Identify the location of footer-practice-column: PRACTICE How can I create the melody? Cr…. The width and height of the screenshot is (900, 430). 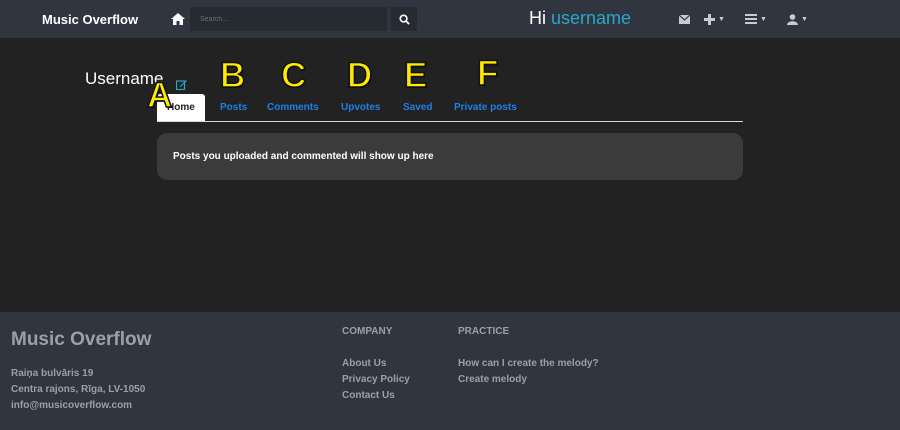
(528, 357).